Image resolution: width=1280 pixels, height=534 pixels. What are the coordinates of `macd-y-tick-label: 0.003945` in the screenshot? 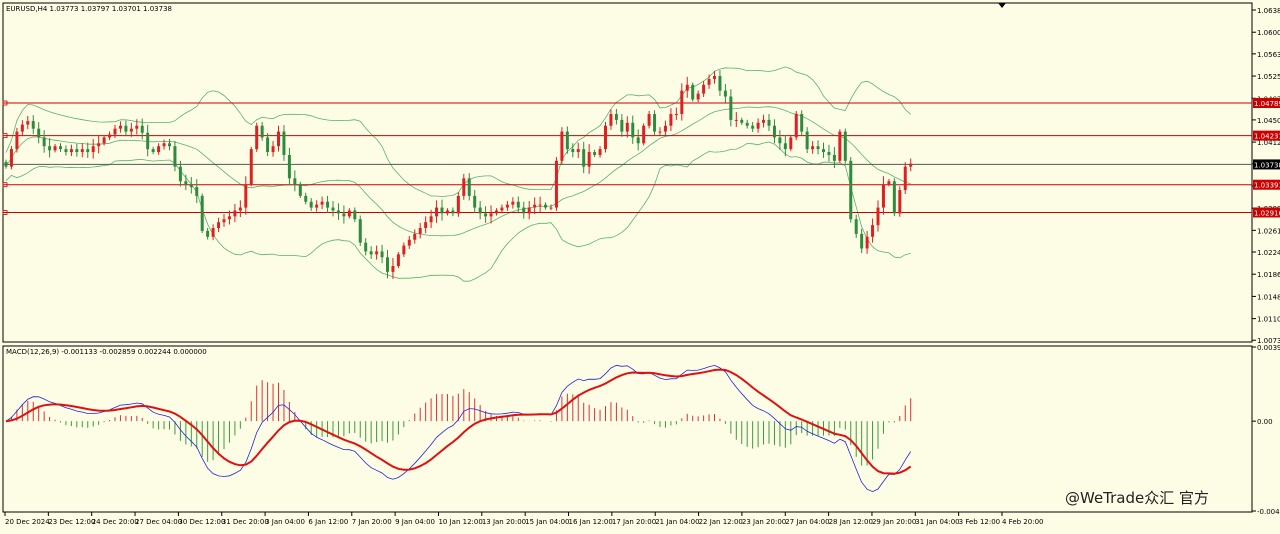 It's located at (1268, 348).